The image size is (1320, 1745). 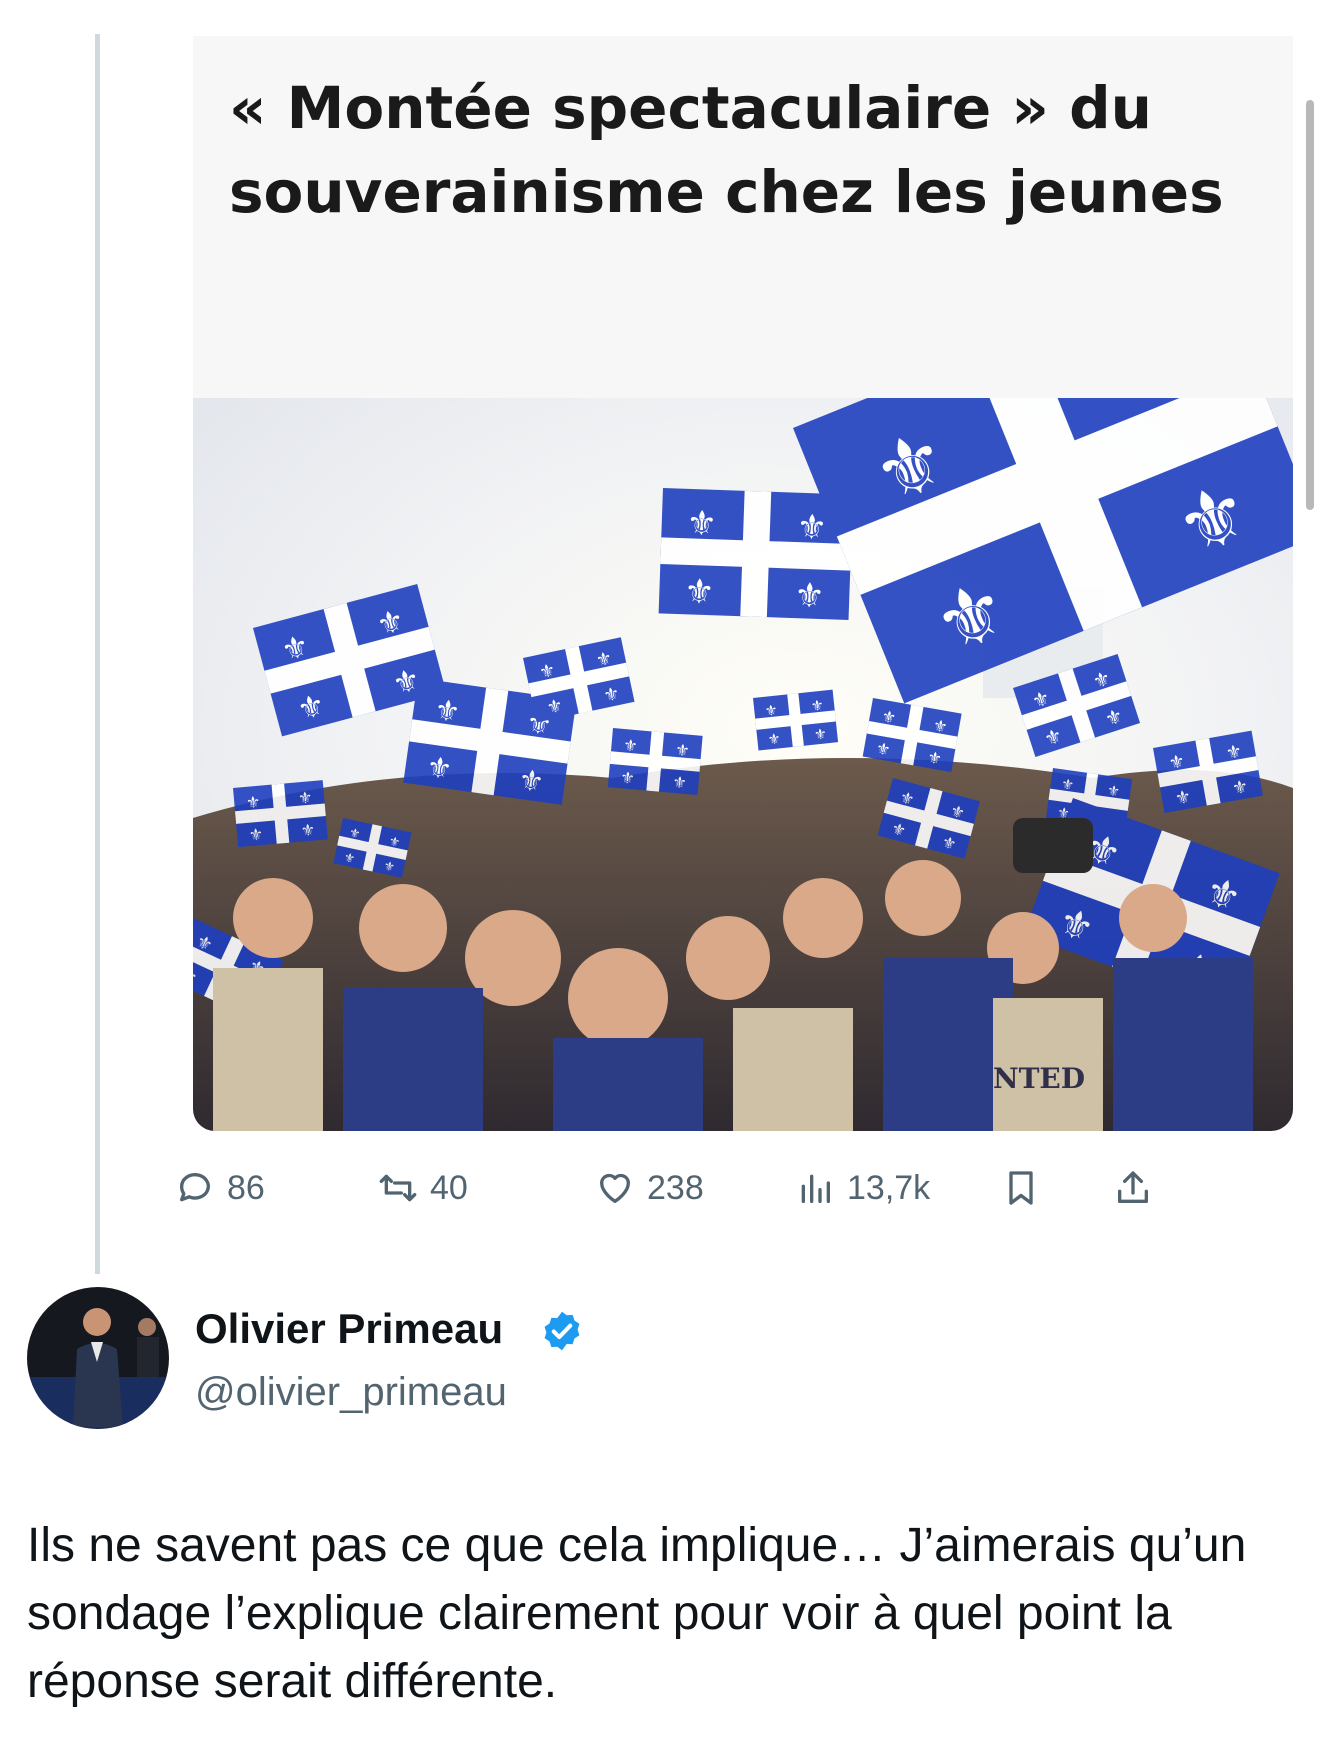 I want to click on shirt-text: NTED, so click(x=1039, y=1078).